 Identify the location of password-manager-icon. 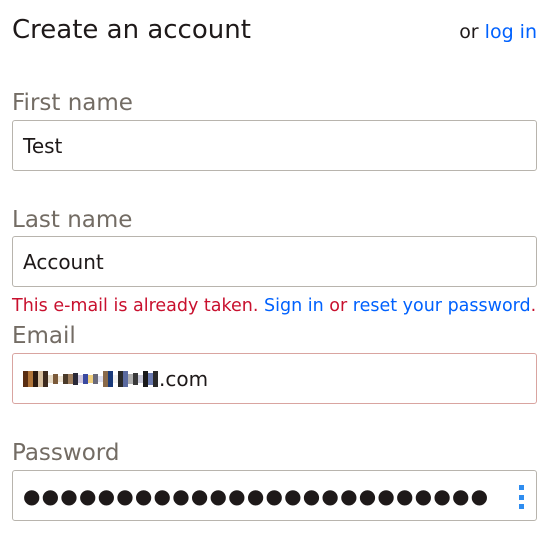
(521, 497).